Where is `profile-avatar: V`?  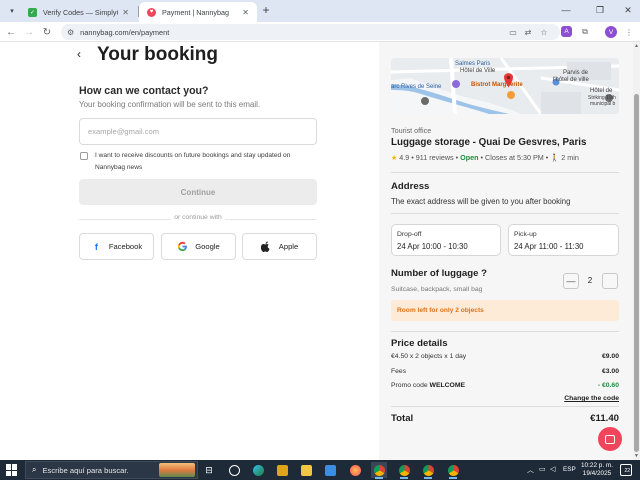
profile-avatar: V is located at coordinates (611, 32).